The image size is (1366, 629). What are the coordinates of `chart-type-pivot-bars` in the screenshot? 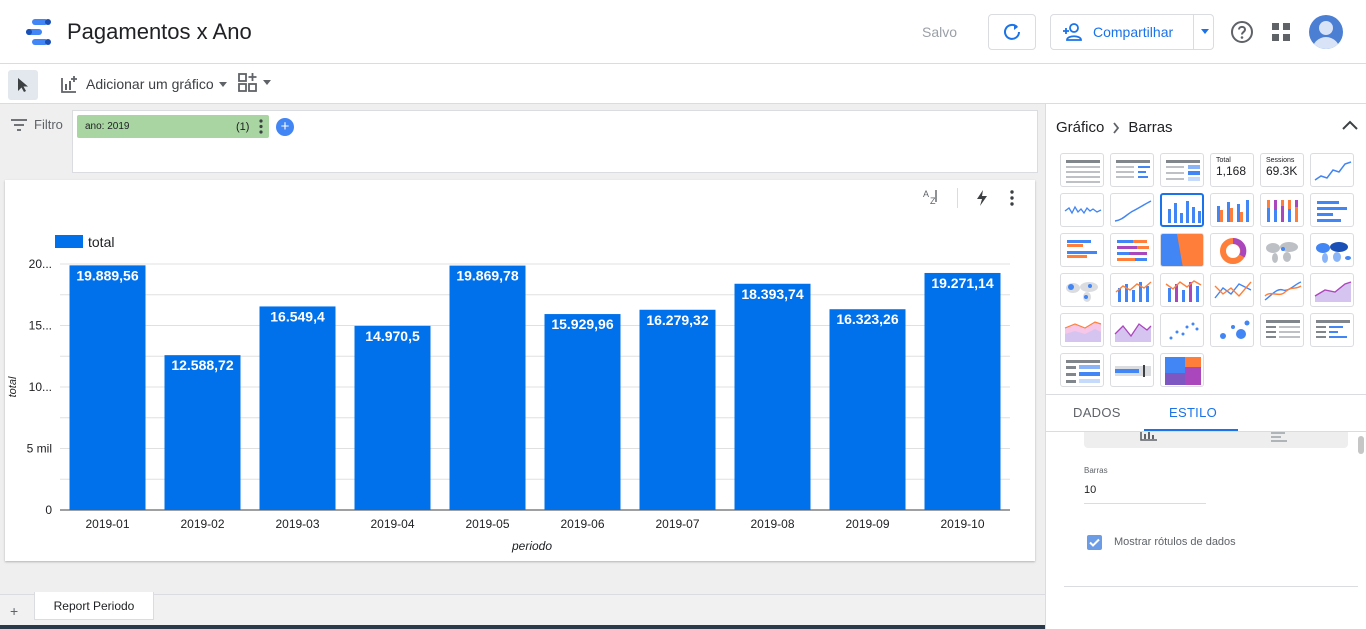 It's located at (1332, 330).